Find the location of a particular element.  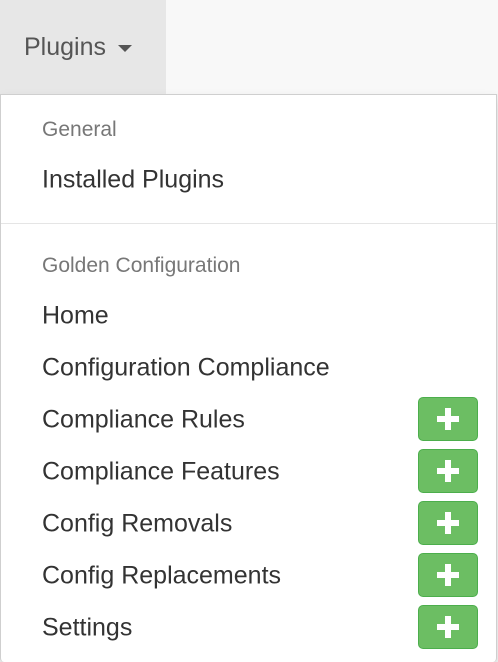

caret-down-icon is located at coordinates (125, 48).